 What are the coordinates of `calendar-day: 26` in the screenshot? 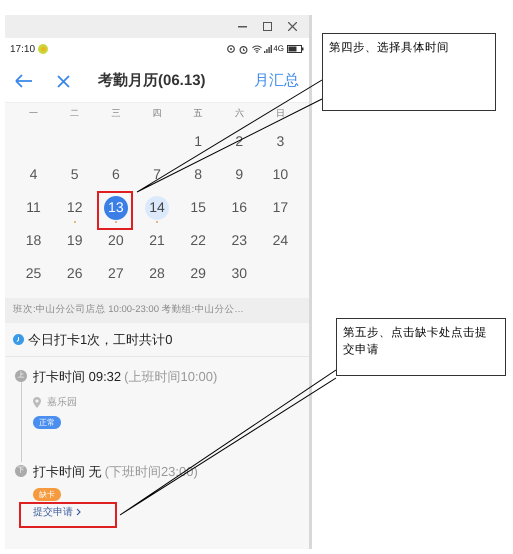 It's located at (74, 274).